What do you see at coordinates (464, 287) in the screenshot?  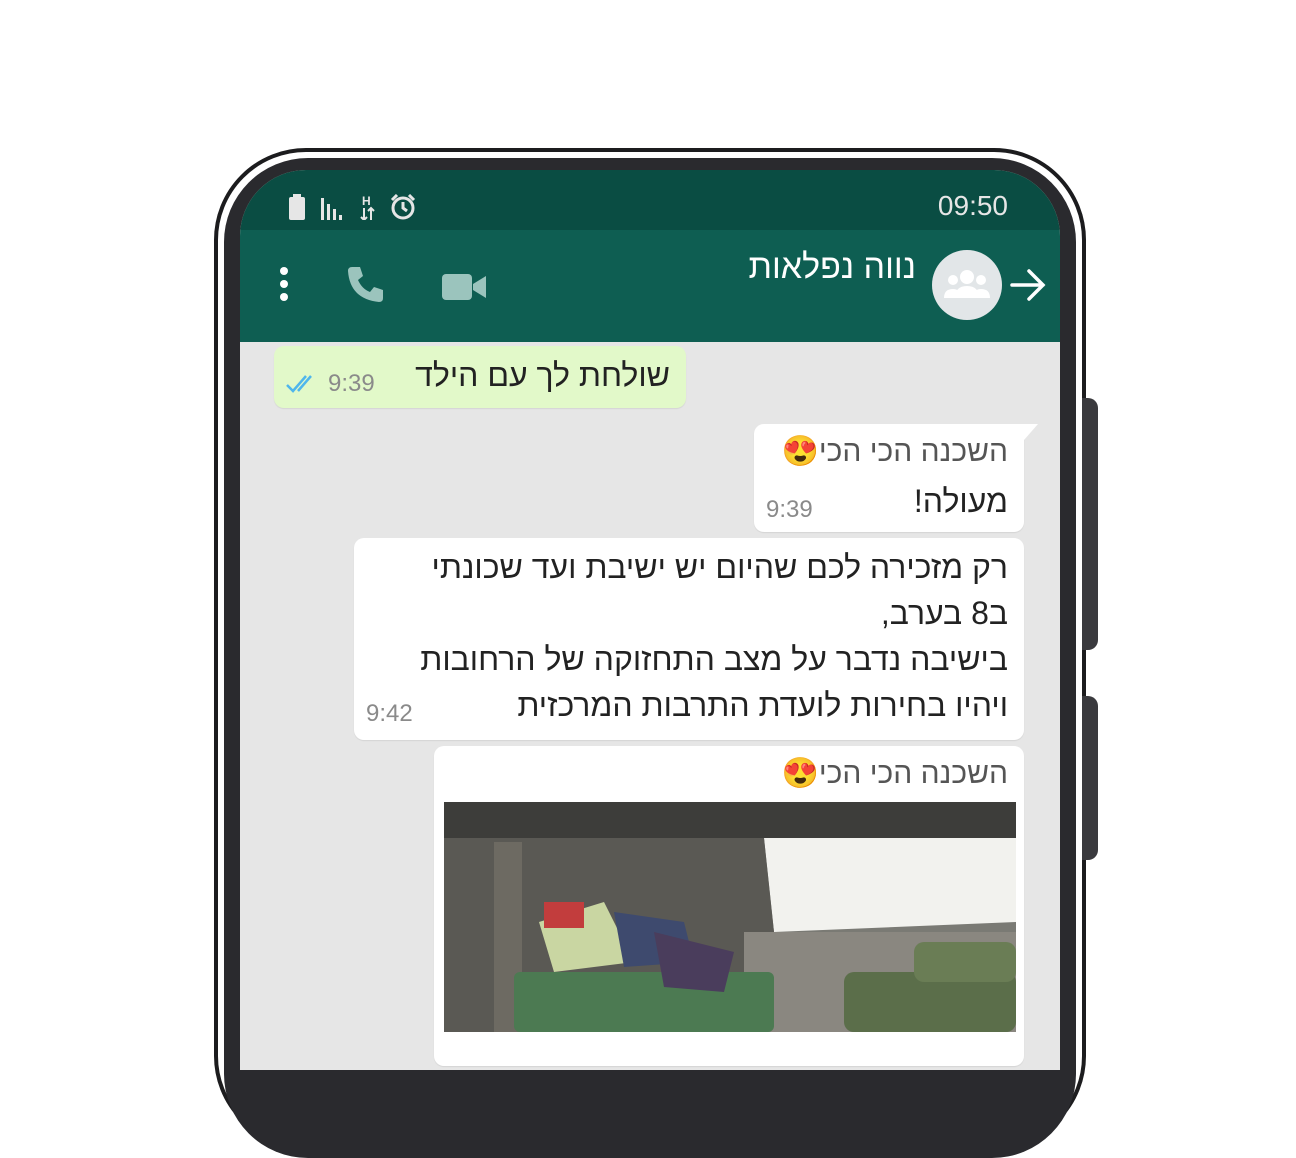 I see `video-call-icon` at bounding box center [464, 287].